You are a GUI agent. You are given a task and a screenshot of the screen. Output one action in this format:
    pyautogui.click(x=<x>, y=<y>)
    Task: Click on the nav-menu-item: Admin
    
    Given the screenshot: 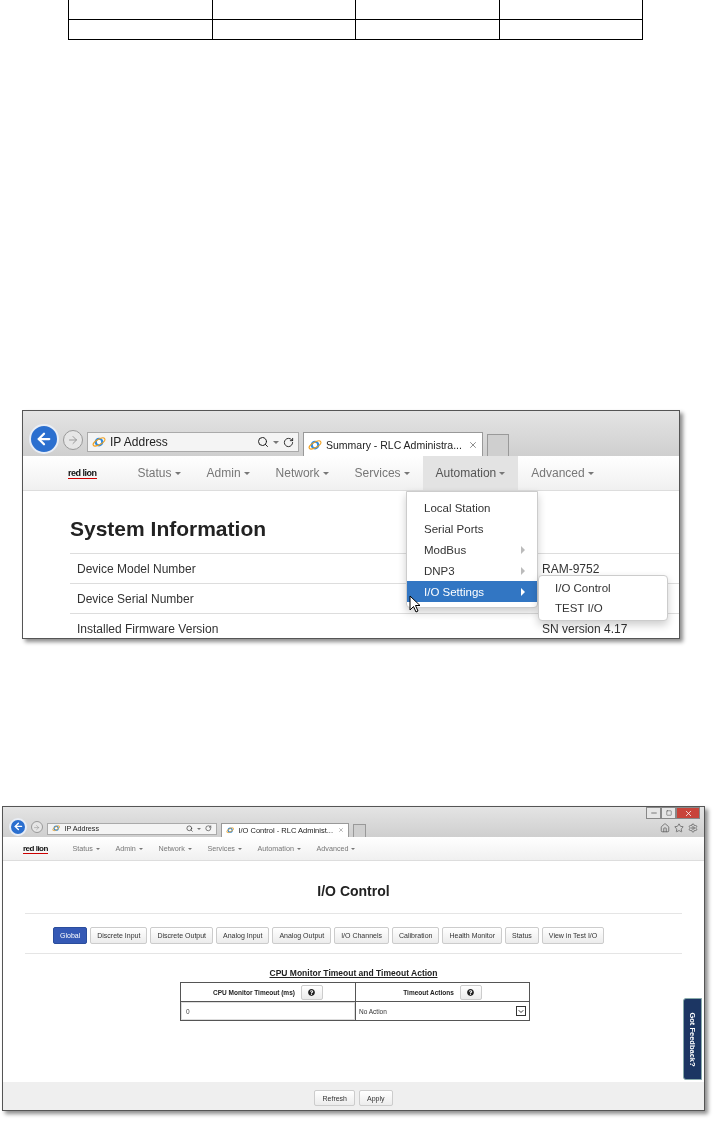 What is the action you would take?
    pyautogui.click(x=228, y=473)
    